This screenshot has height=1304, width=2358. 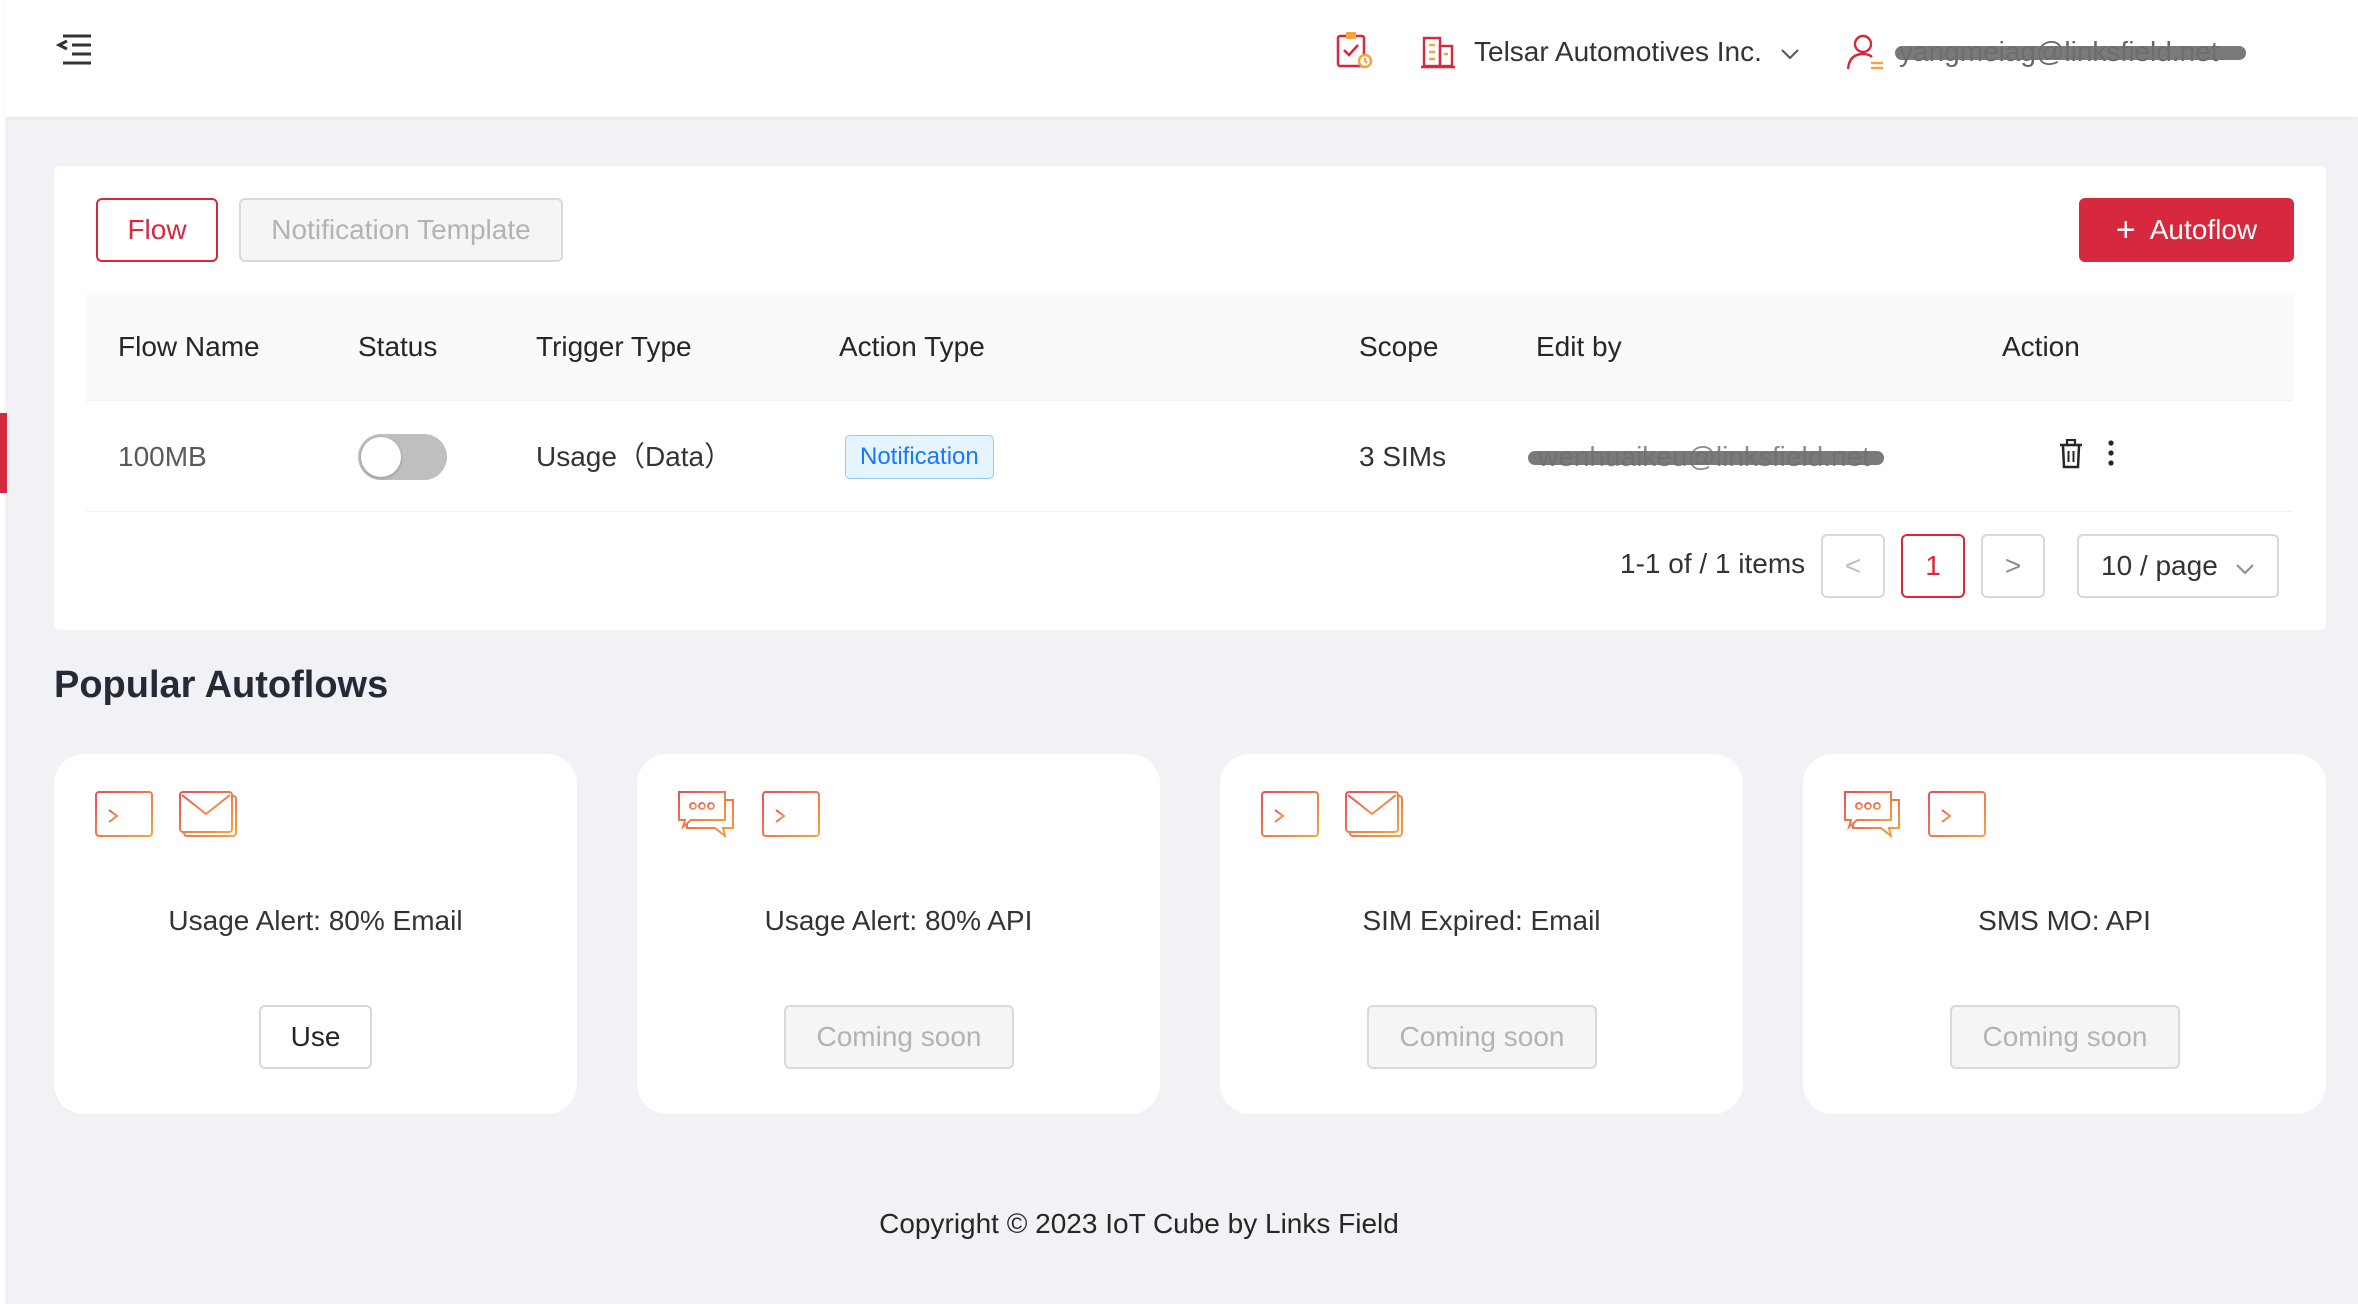 What do you see at coordinates (189, 346) in the screenshot?
I see `column-header-flow-name: Flow Name` at bounding box center [189, 346].